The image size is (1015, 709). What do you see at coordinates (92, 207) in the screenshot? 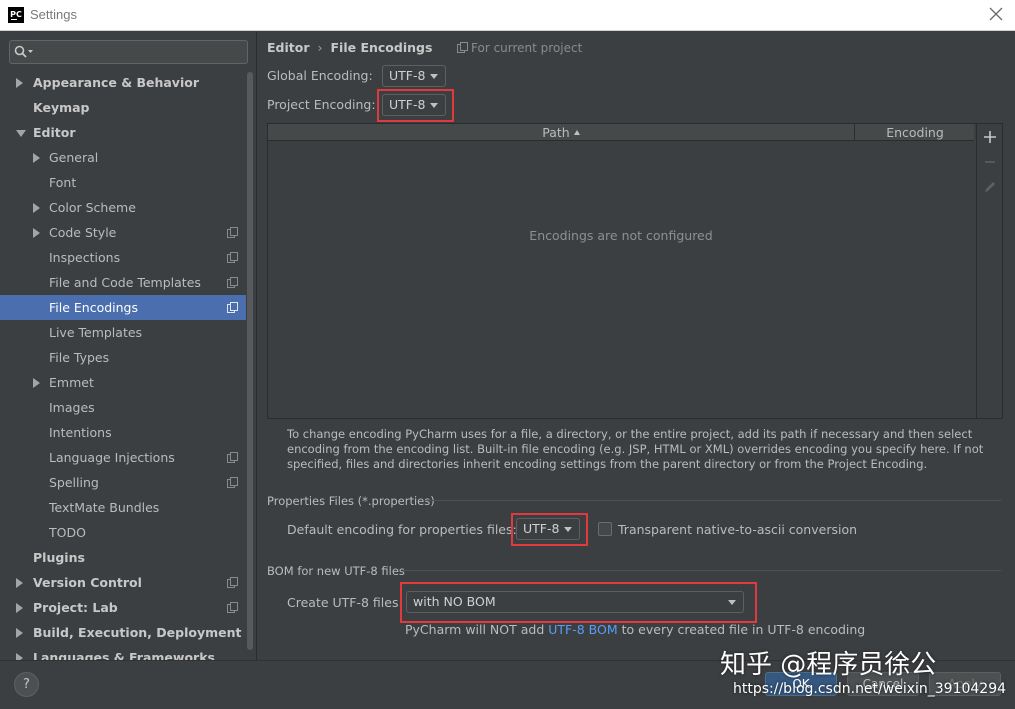
I see `sidebar-item-label: Color Scheme` at bounding box center [92, 207].